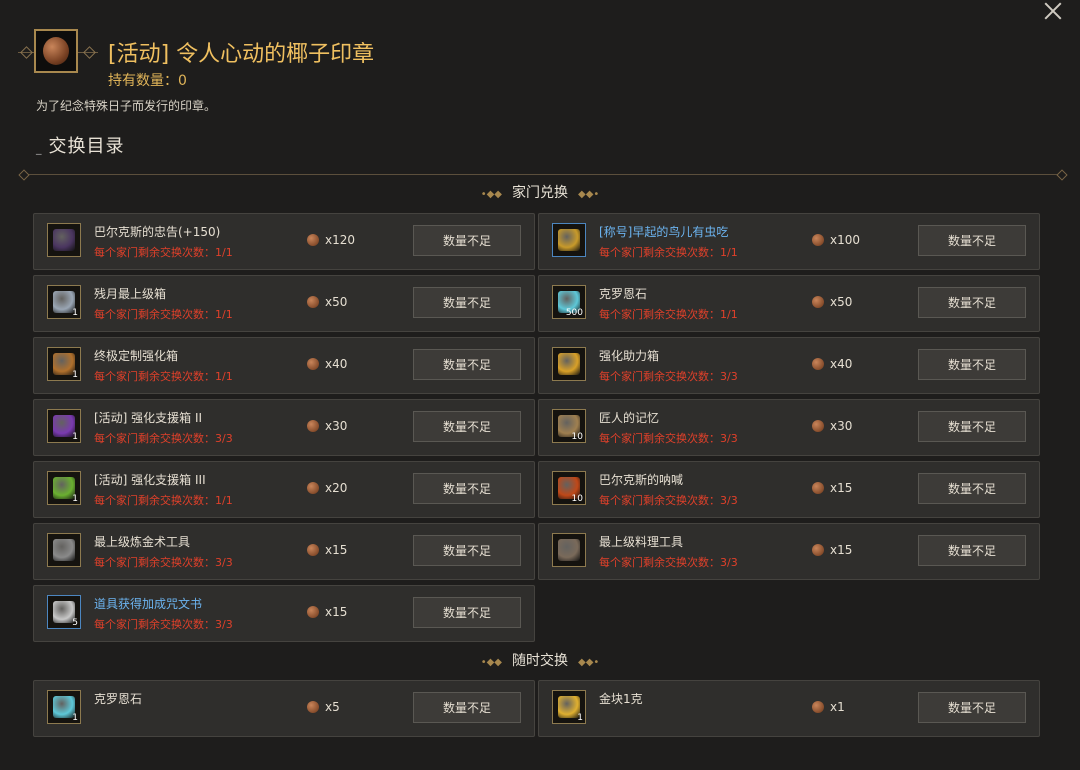 Image resolution: width=1080 pixels, height=770 pixels. What do you see at coordinates (828, 707) in the screenshot?
I see `cost-label: x1` at bounding box center [828, 707].